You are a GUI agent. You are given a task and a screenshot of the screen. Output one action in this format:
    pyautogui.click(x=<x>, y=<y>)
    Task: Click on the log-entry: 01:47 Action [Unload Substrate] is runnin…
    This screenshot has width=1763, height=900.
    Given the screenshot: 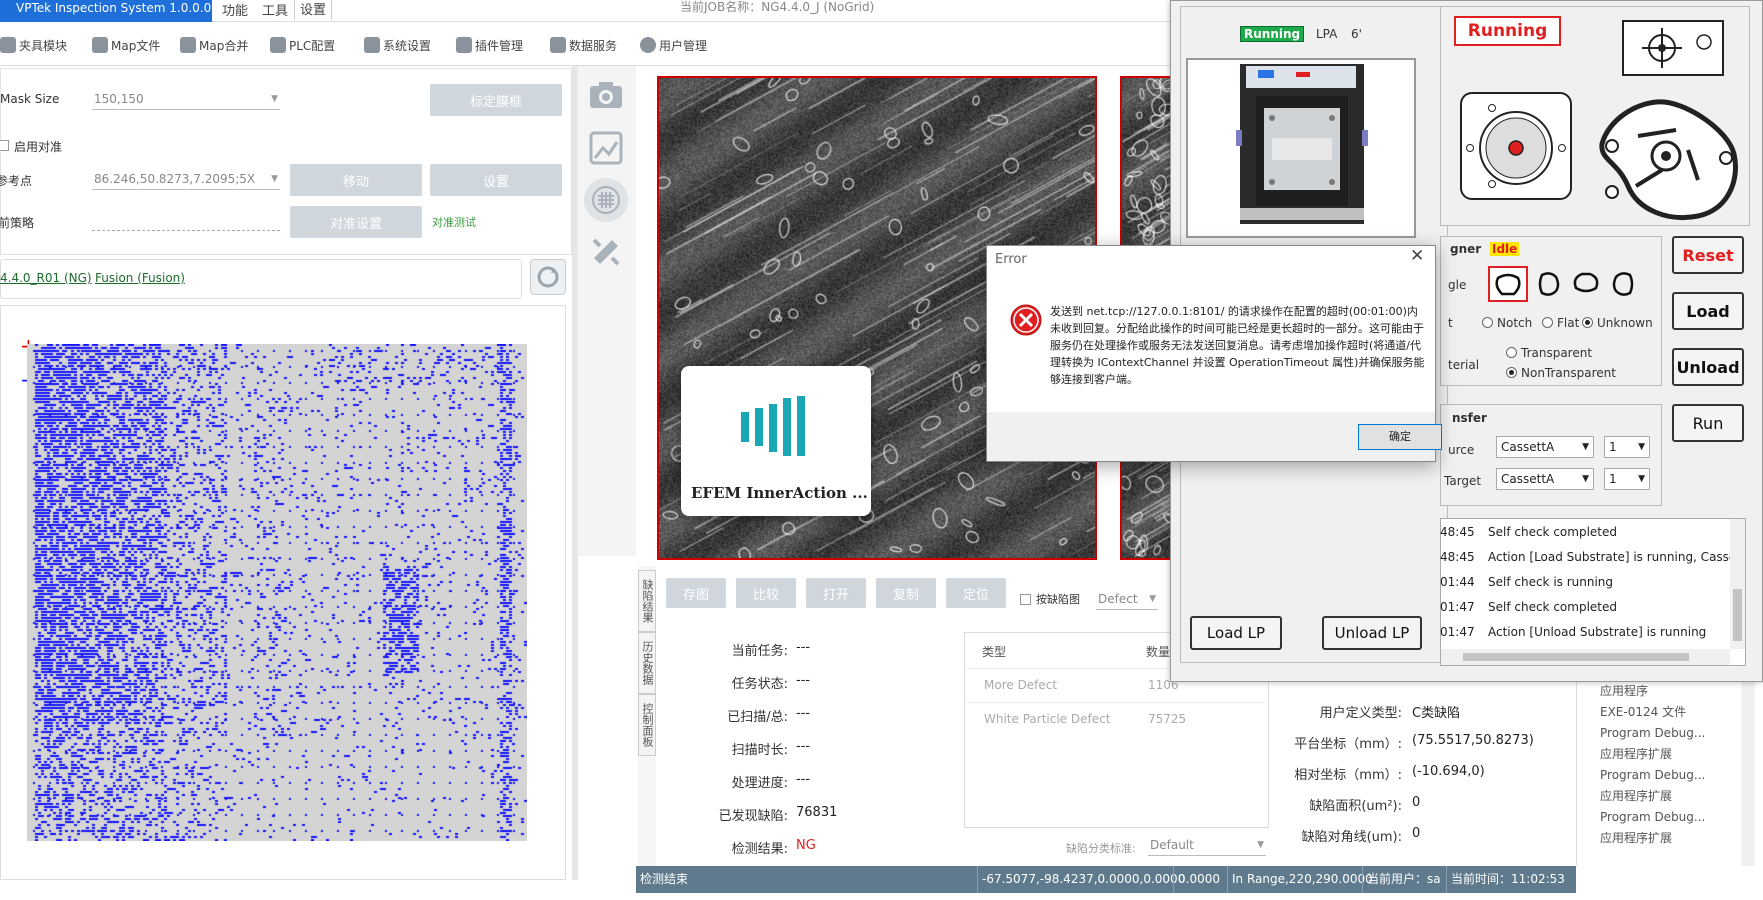 What is the action you would take?
    pyautogui.click(x=1585, y=632)
    